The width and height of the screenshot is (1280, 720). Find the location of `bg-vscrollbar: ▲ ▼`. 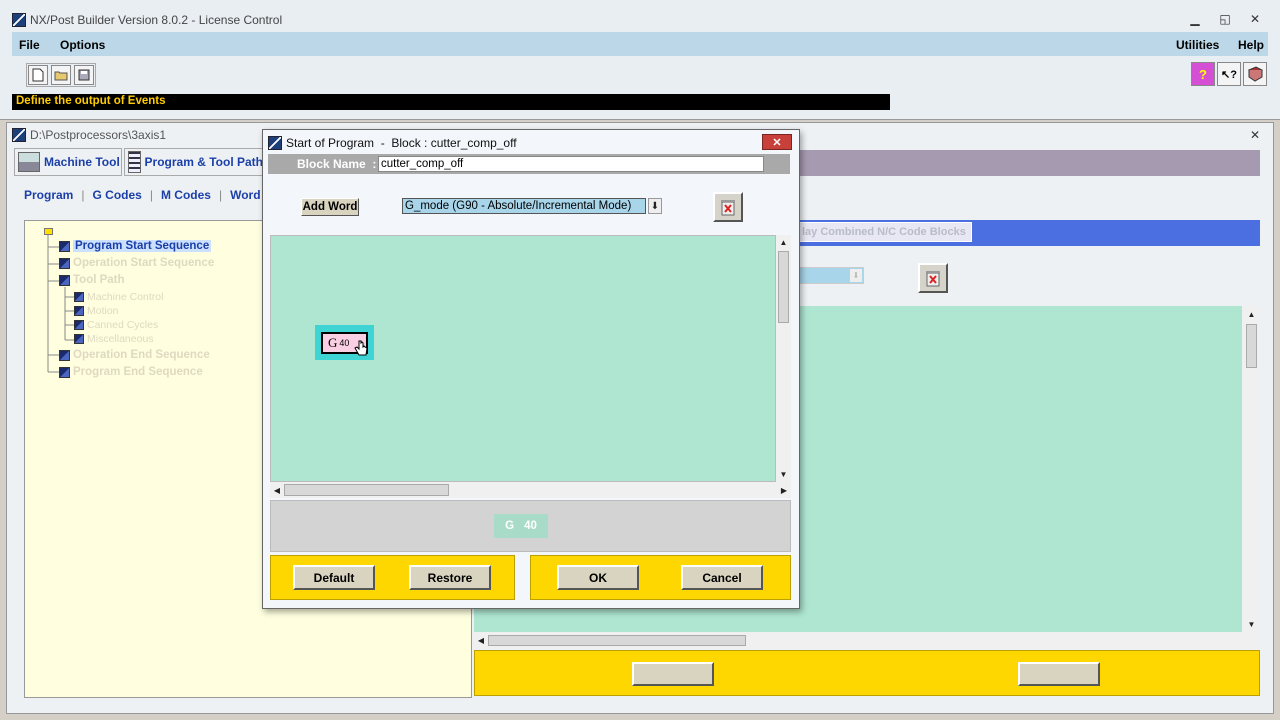

bg-vscrollbar: ▲ ▼ is located at coordinates (1251, 469).